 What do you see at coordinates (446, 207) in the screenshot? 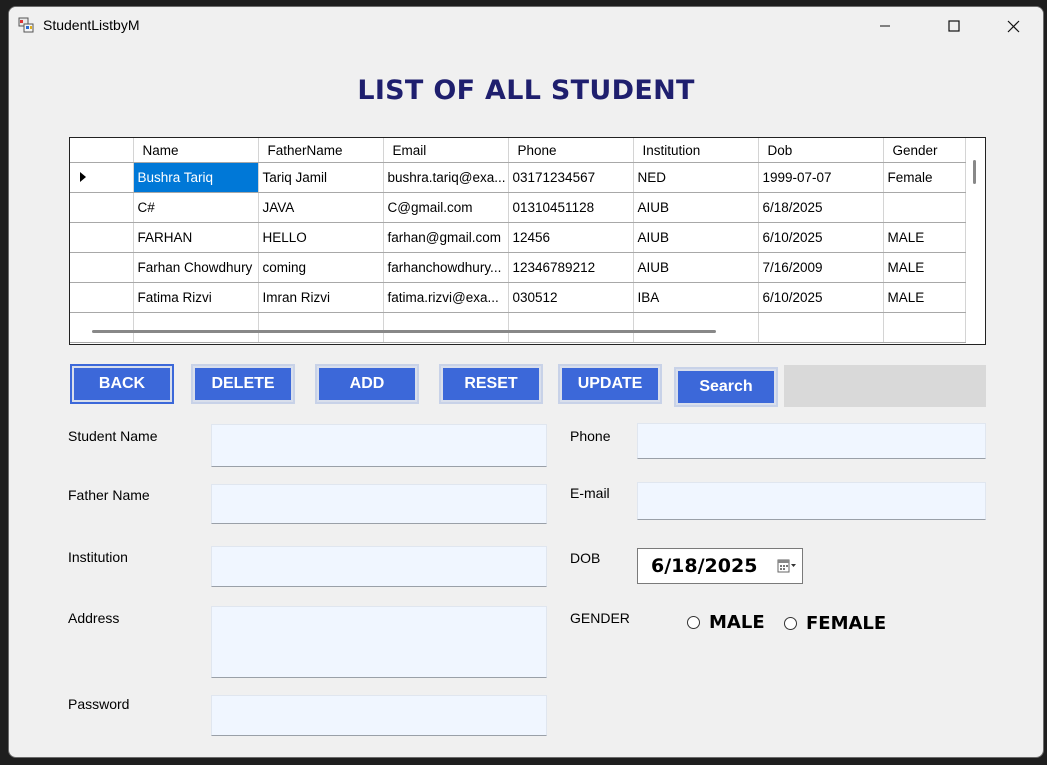
I see `table-cell: C@gmail.com` at bounding box center [446, 207].